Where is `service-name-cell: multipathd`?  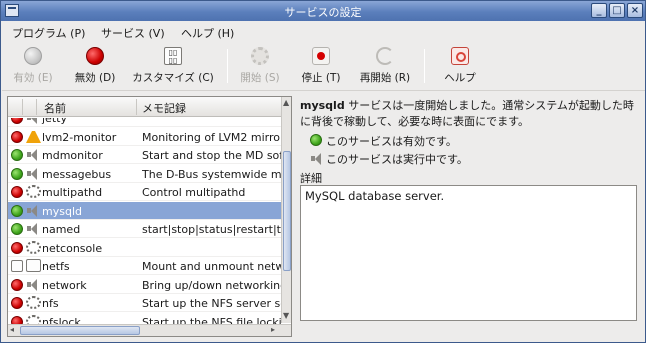 service-name-cell: multipathd is located at coordinates (72, 192).